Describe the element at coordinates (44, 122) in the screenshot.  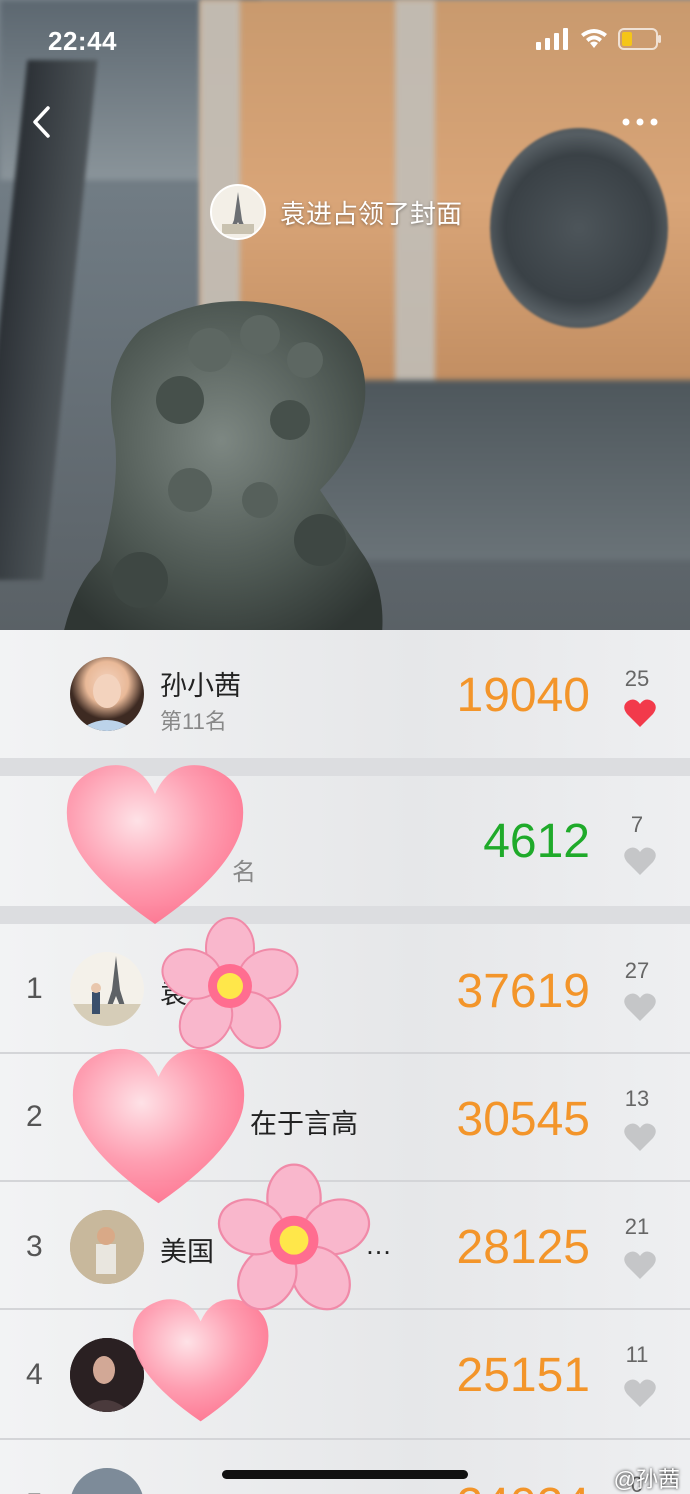
I see `back-button` at that location.